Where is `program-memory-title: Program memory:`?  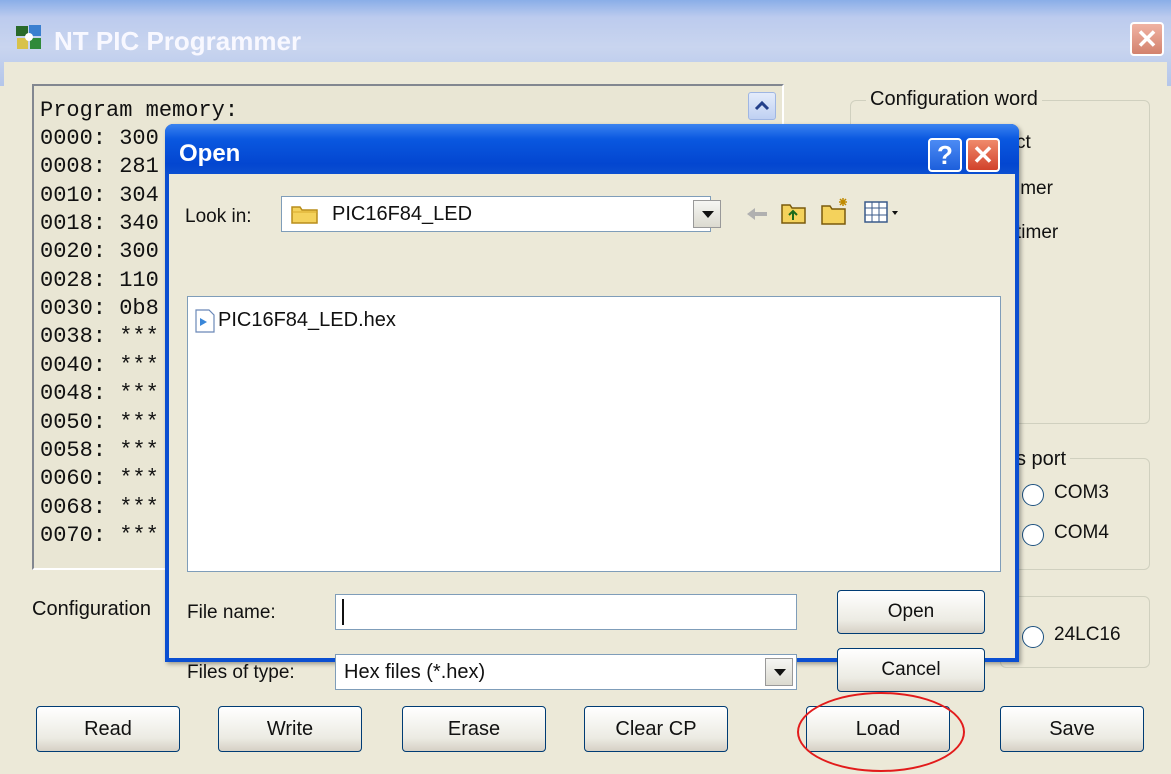 program-memory-title: Program memory: is located at coordinates (139, 110).